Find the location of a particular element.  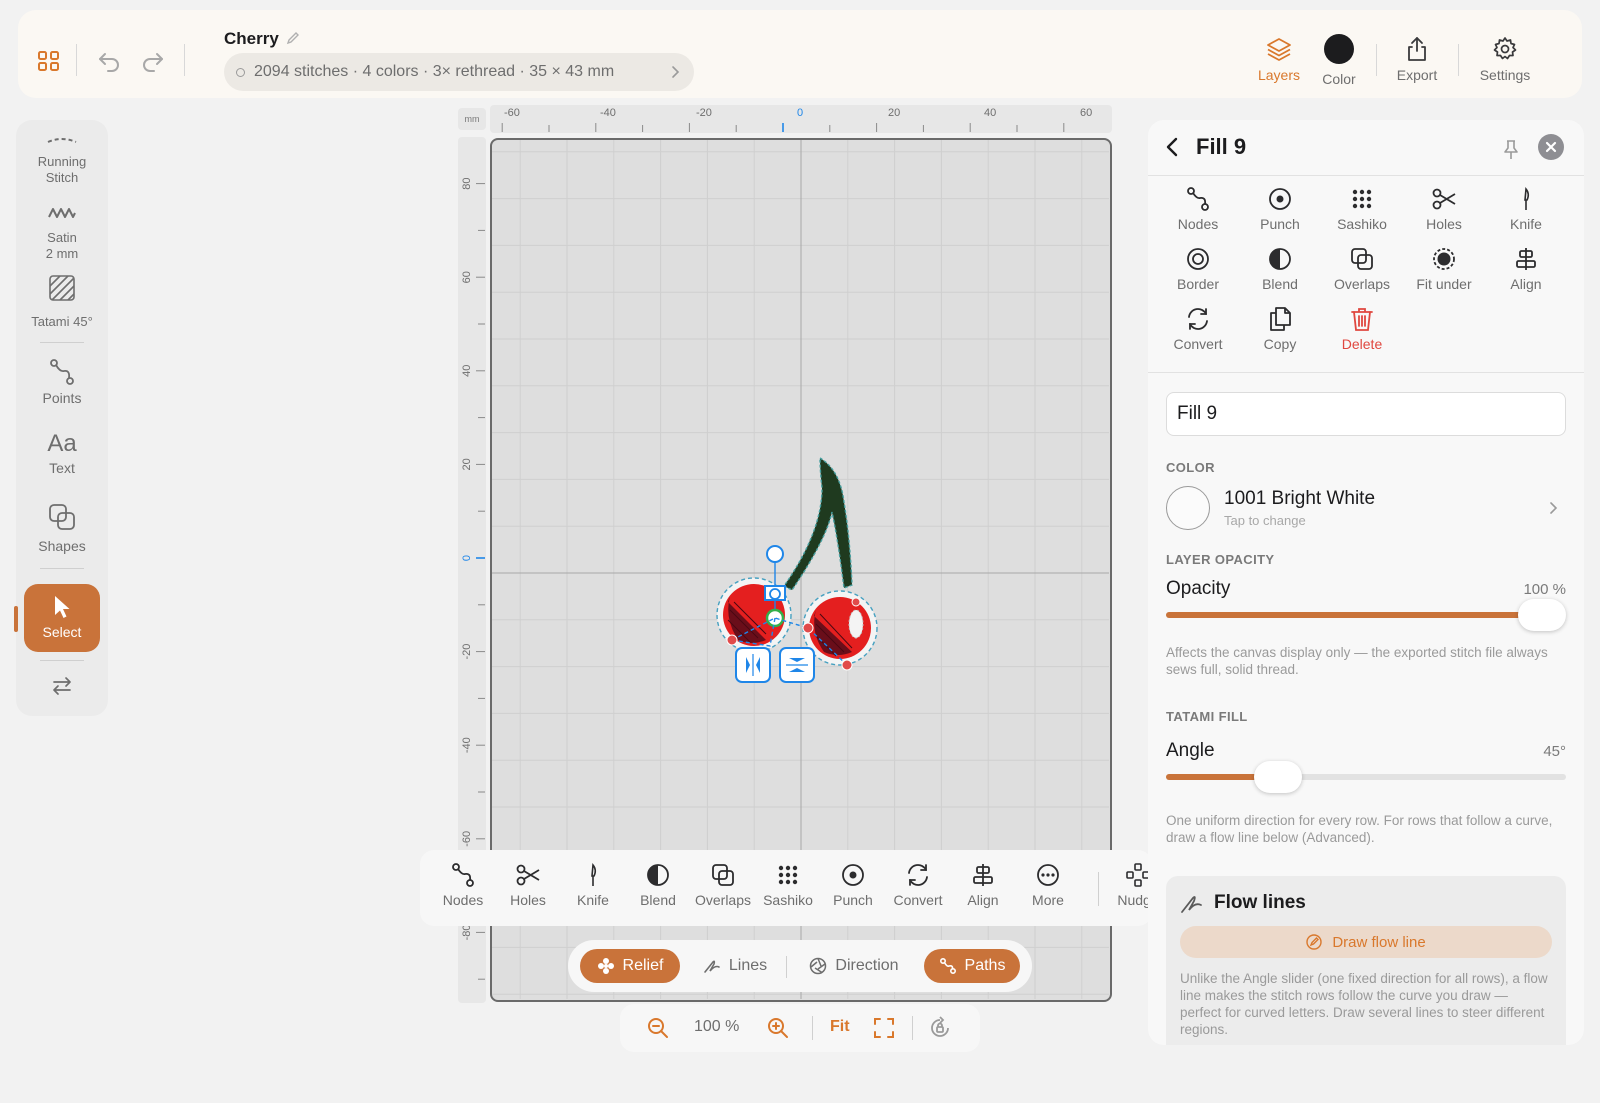

running-stitch-icon is located at coordinates (62, 141).